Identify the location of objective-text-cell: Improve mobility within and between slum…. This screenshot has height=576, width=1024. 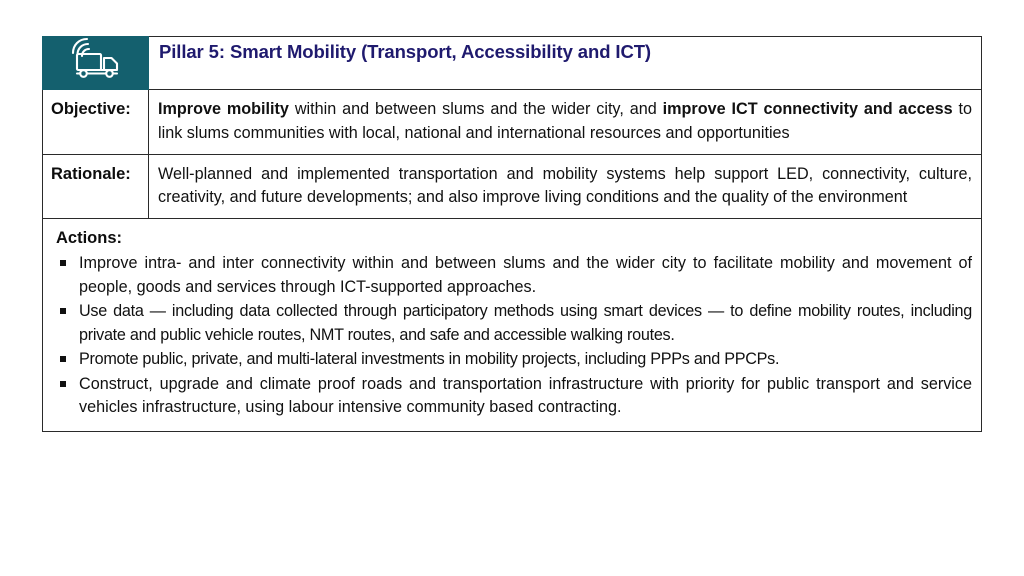
(565, 122).